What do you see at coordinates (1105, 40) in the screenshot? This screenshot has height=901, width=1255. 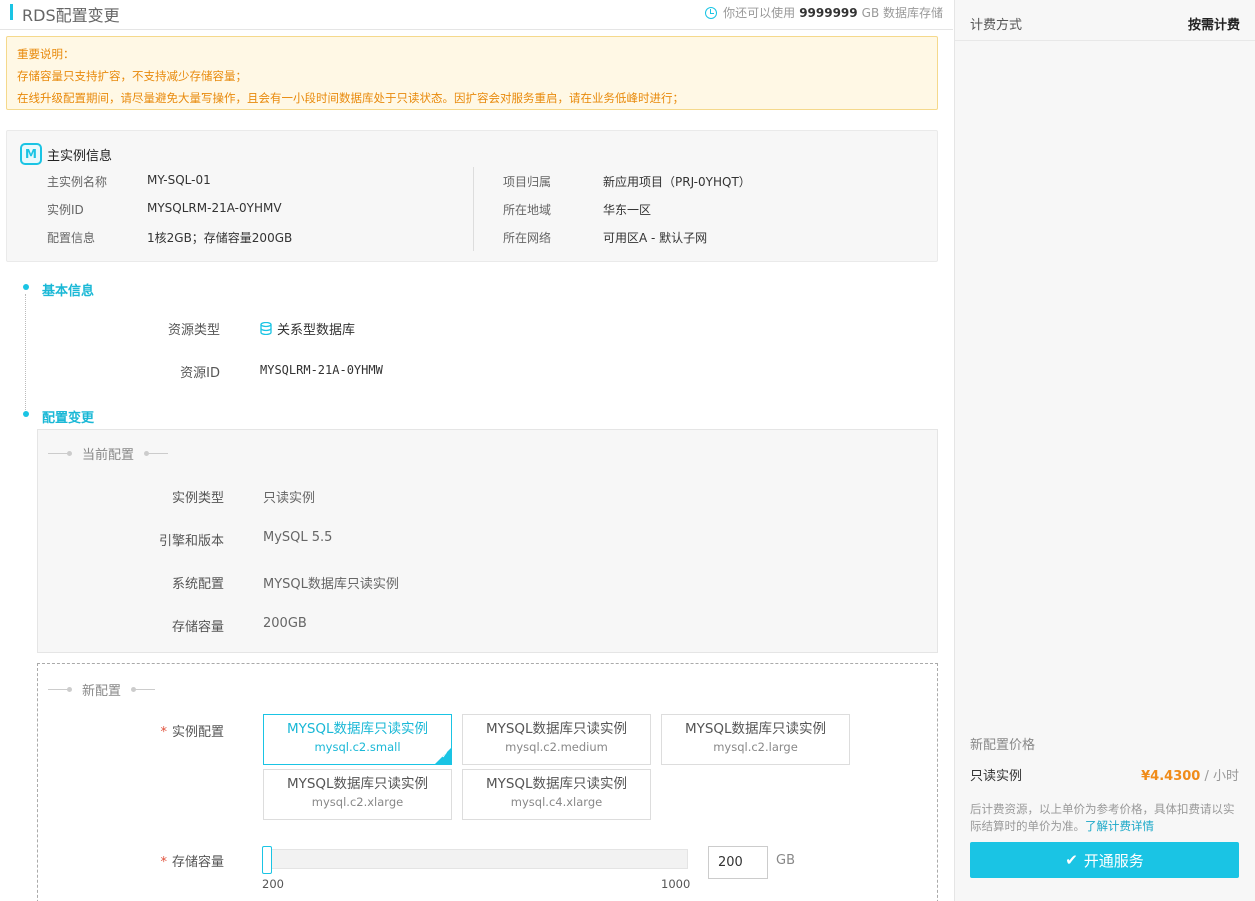 I see `side-separator` at bounding box center [1105, 40].